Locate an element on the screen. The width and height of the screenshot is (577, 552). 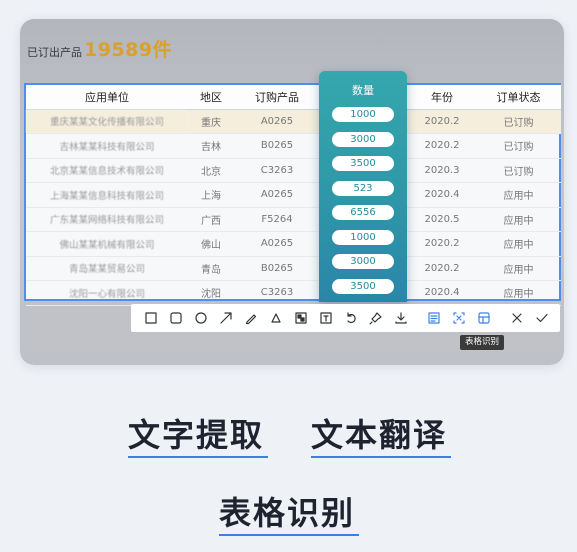
mosaic-icon is located at coordinates (300, 318).